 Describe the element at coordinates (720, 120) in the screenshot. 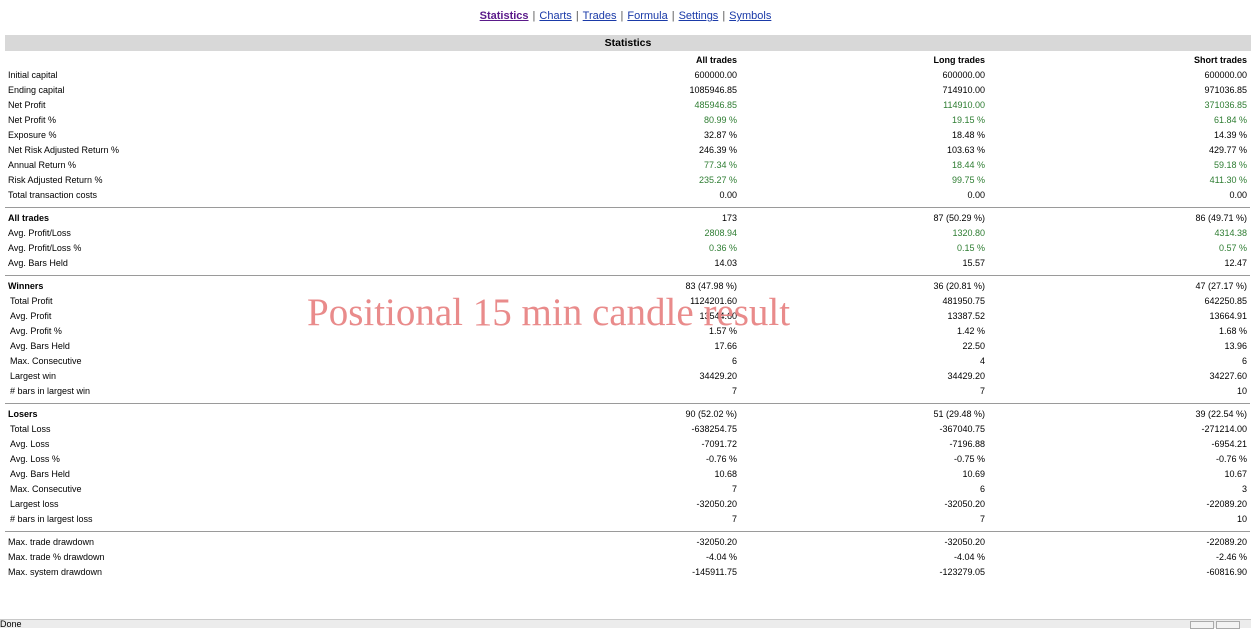

I see `all-trades-value: 80.99 %` at that location.